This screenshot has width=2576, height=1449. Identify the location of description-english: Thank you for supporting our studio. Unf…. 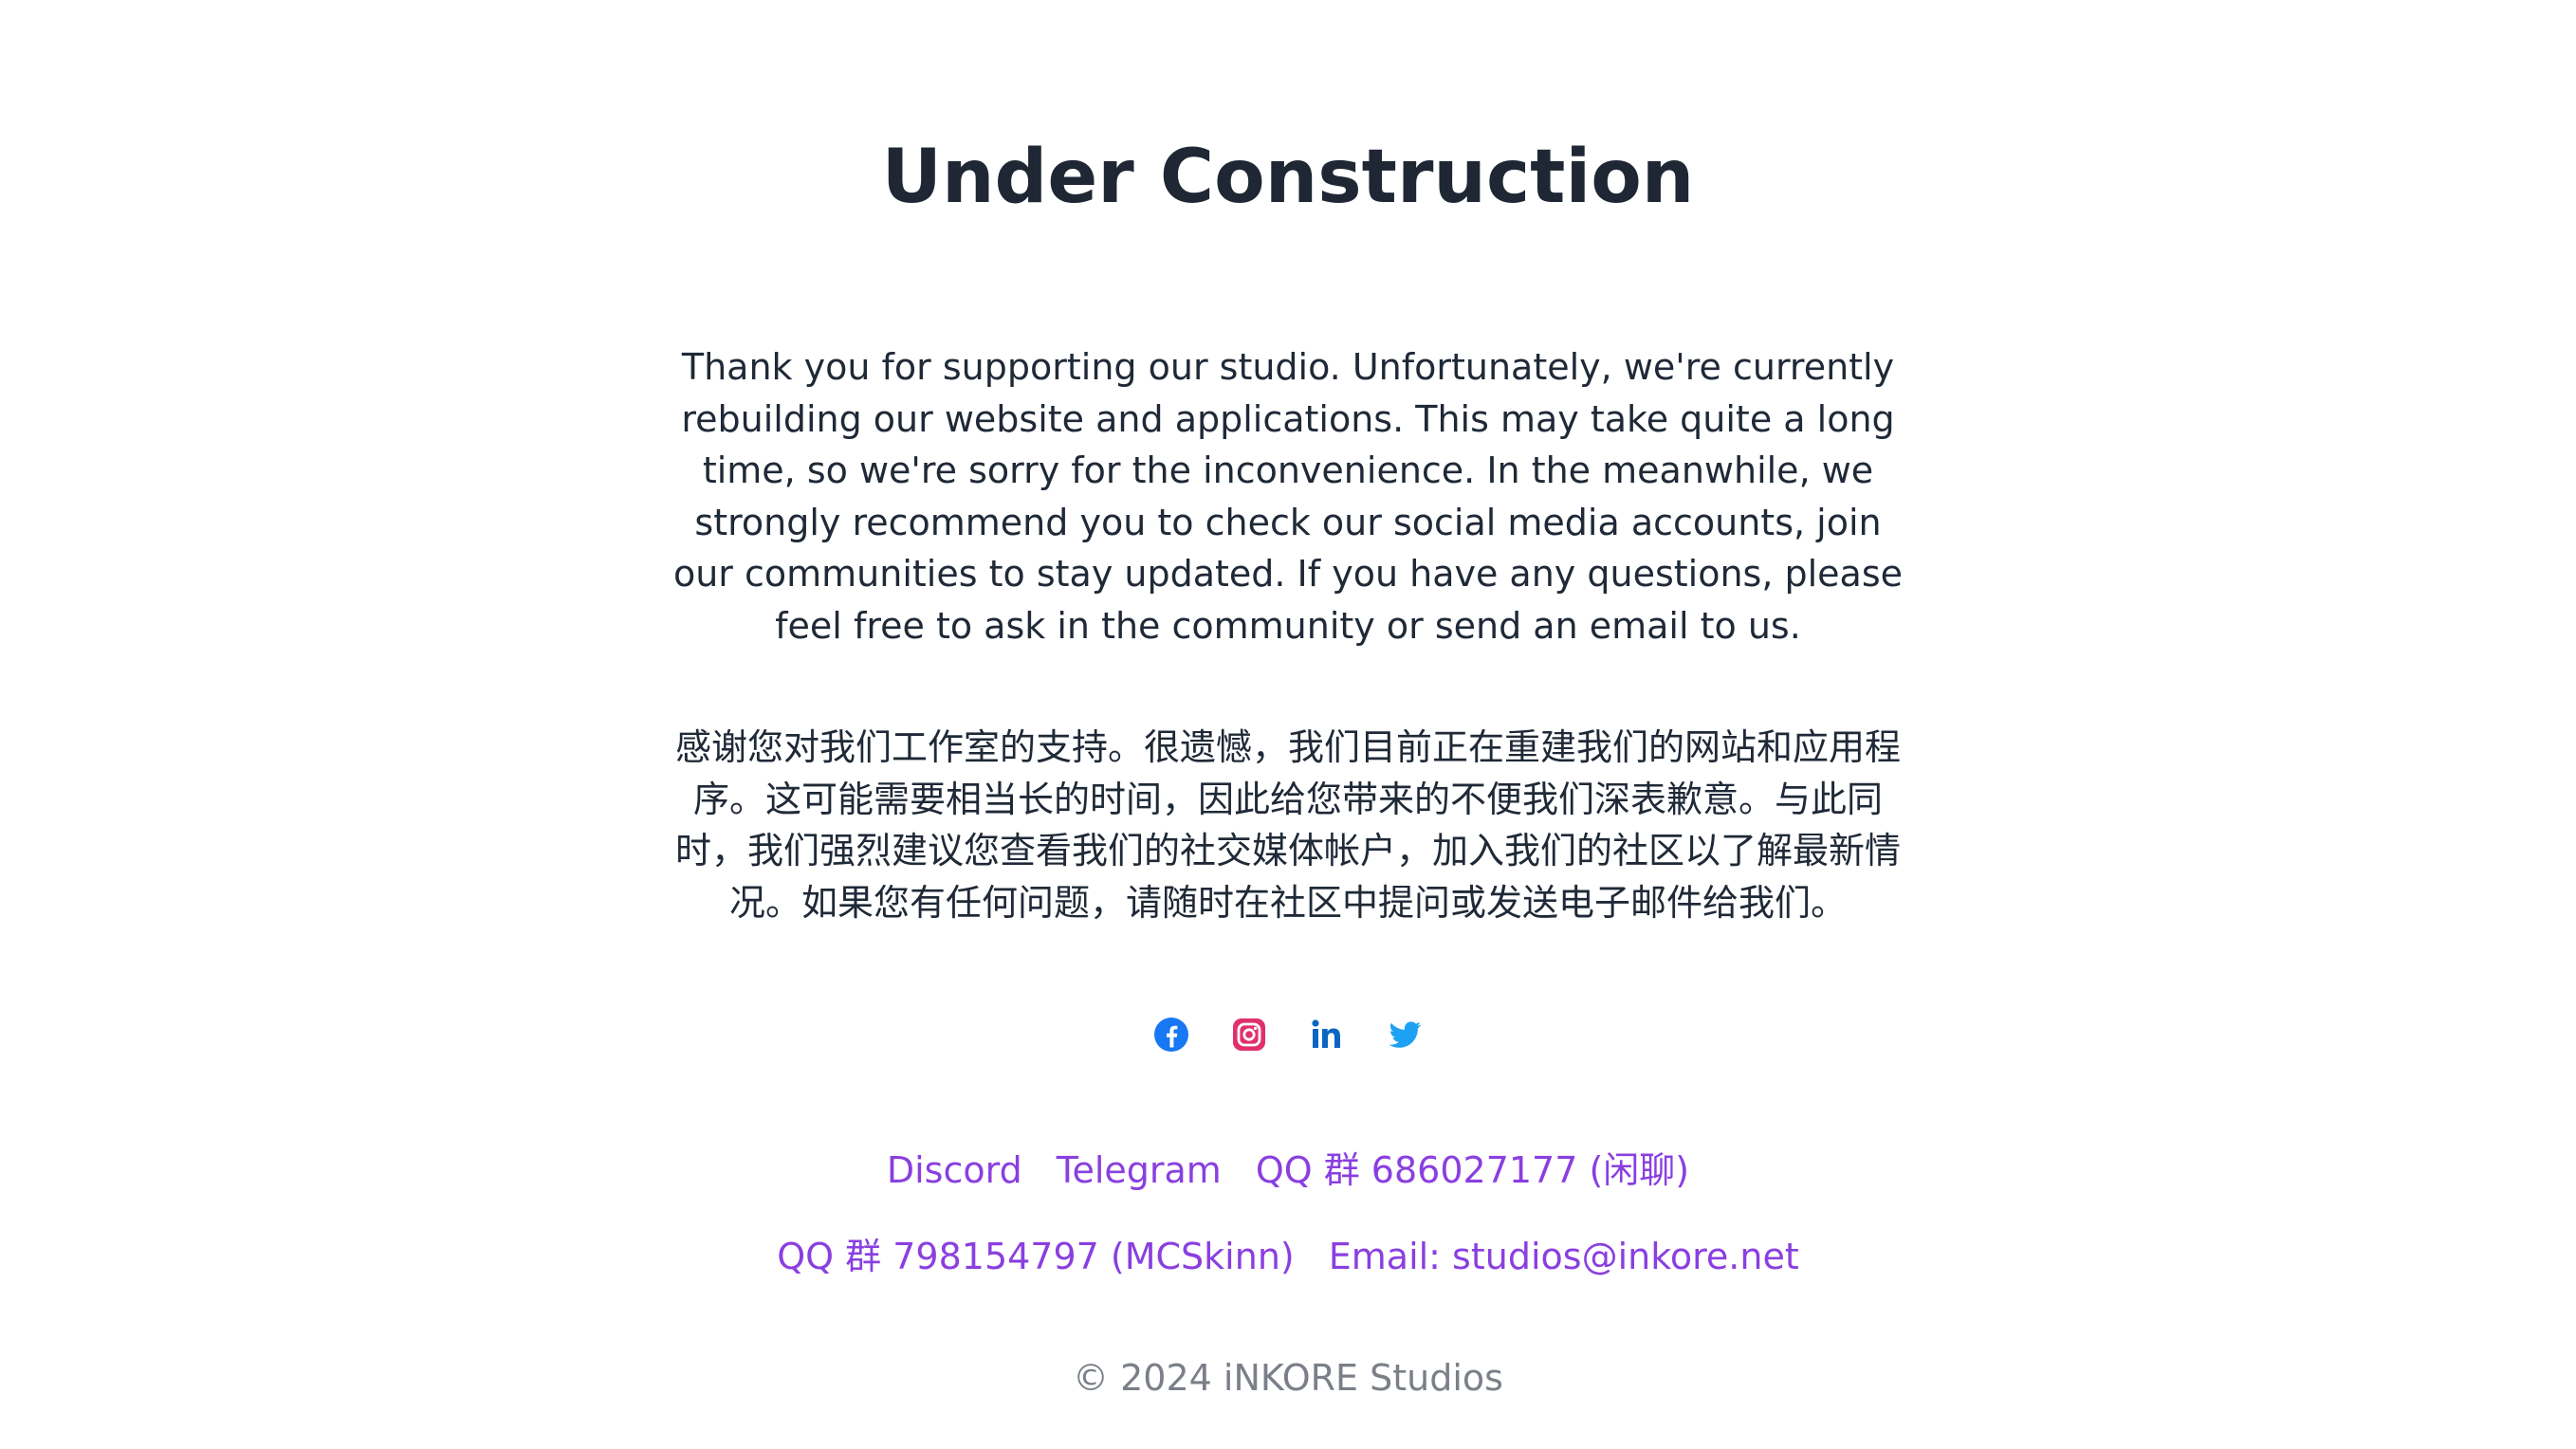
(1288, 496).